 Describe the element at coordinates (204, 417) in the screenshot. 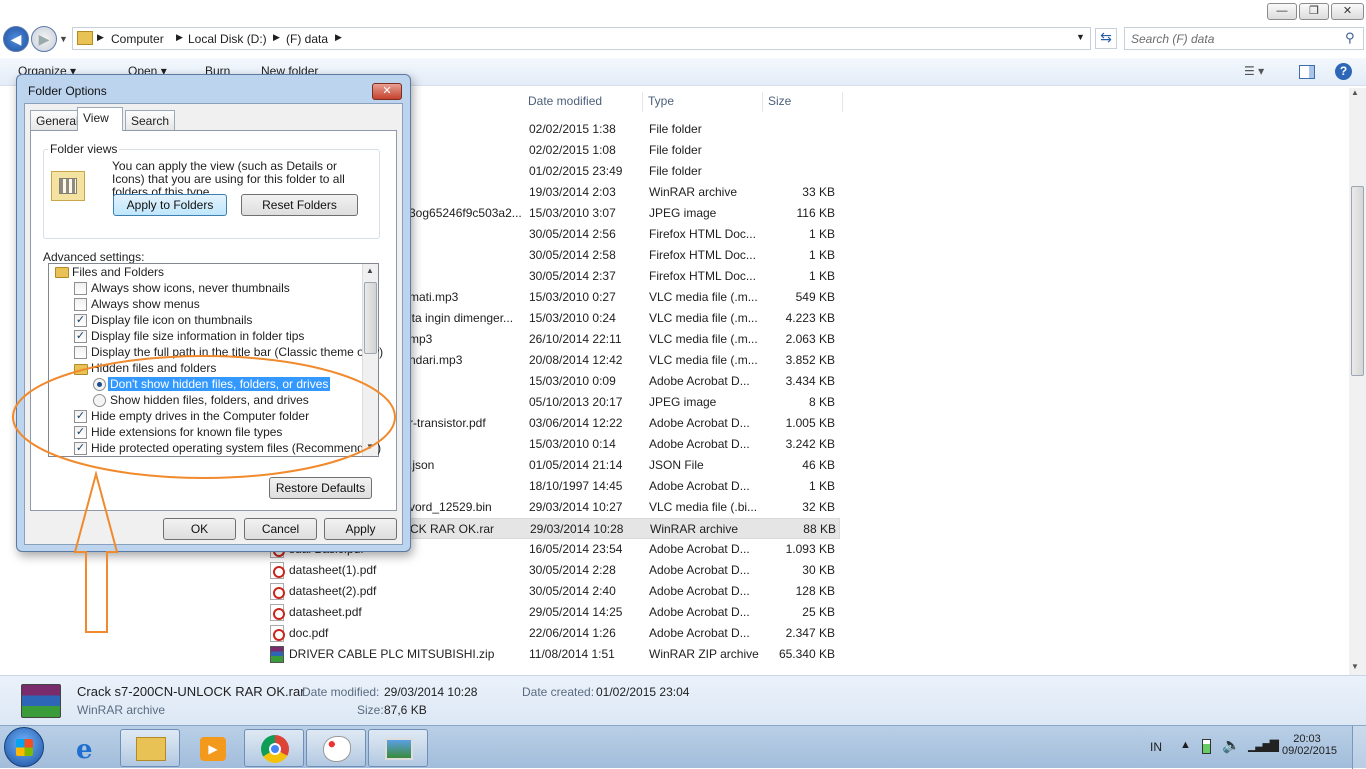

I see `annotation-ellipse` at that location.